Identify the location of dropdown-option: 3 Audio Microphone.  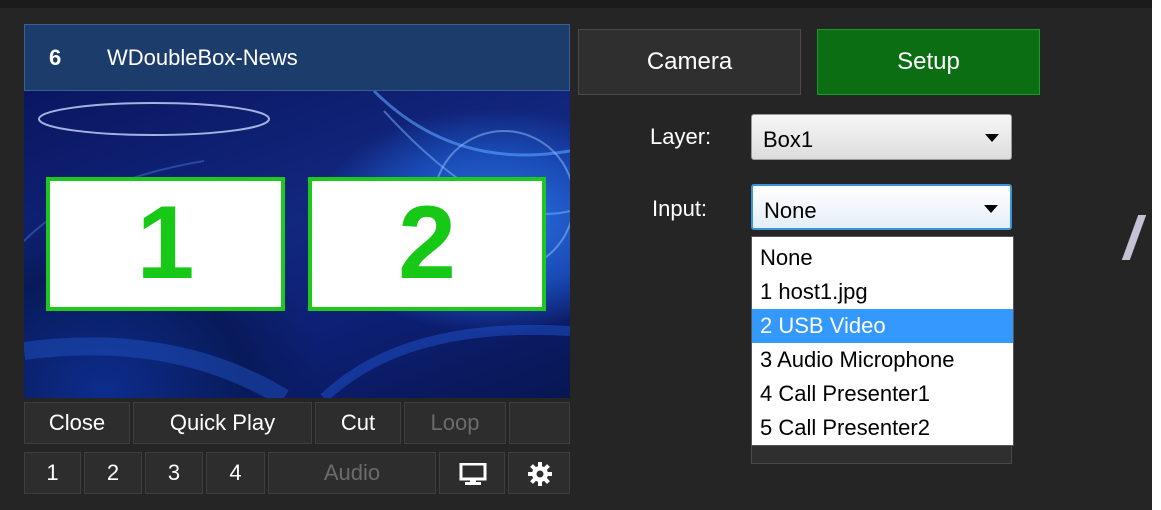
(882, 360).